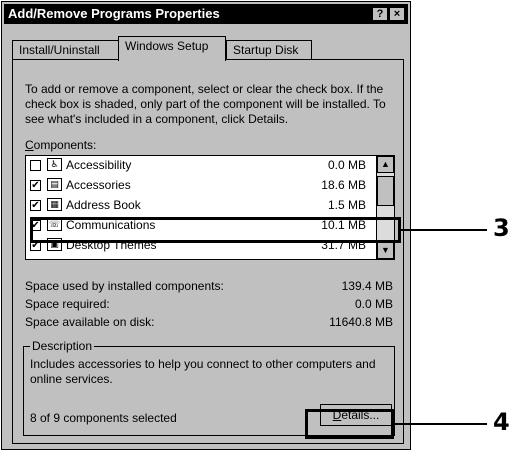 Image resolution: width=516 pixels, height=452 pixels. What do you see at coordinates (209, 305) in the screenshot?
I see `space-required-row: Space required: 0.0 MB` at bounding box center [209, 305].